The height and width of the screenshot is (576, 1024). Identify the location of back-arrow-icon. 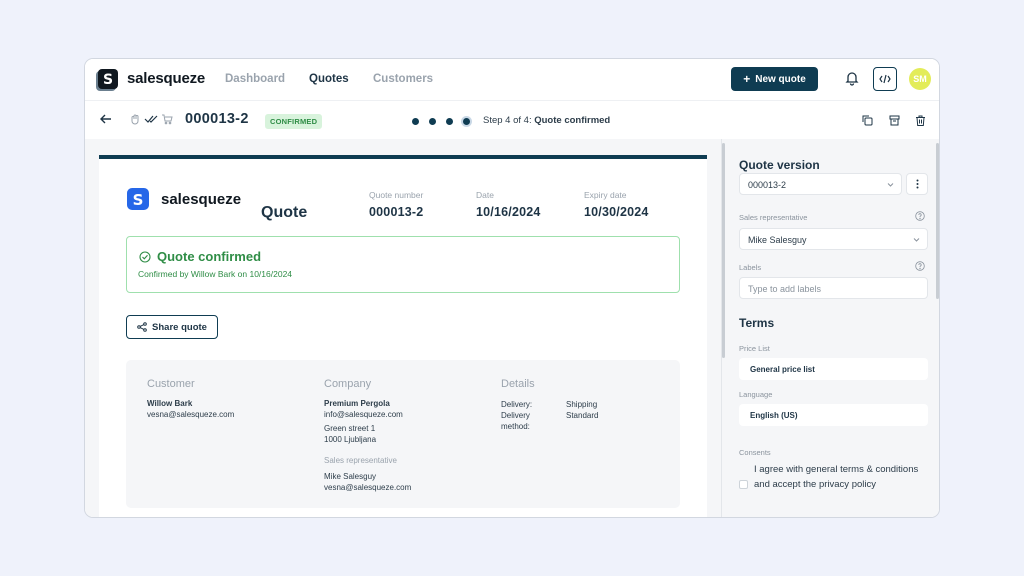
(106, 119).